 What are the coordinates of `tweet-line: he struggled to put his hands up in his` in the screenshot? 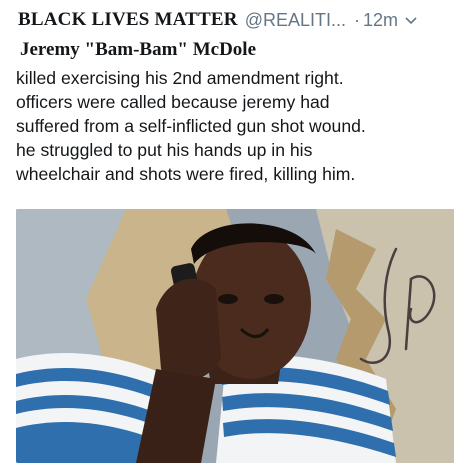 It's located at (164, 150).